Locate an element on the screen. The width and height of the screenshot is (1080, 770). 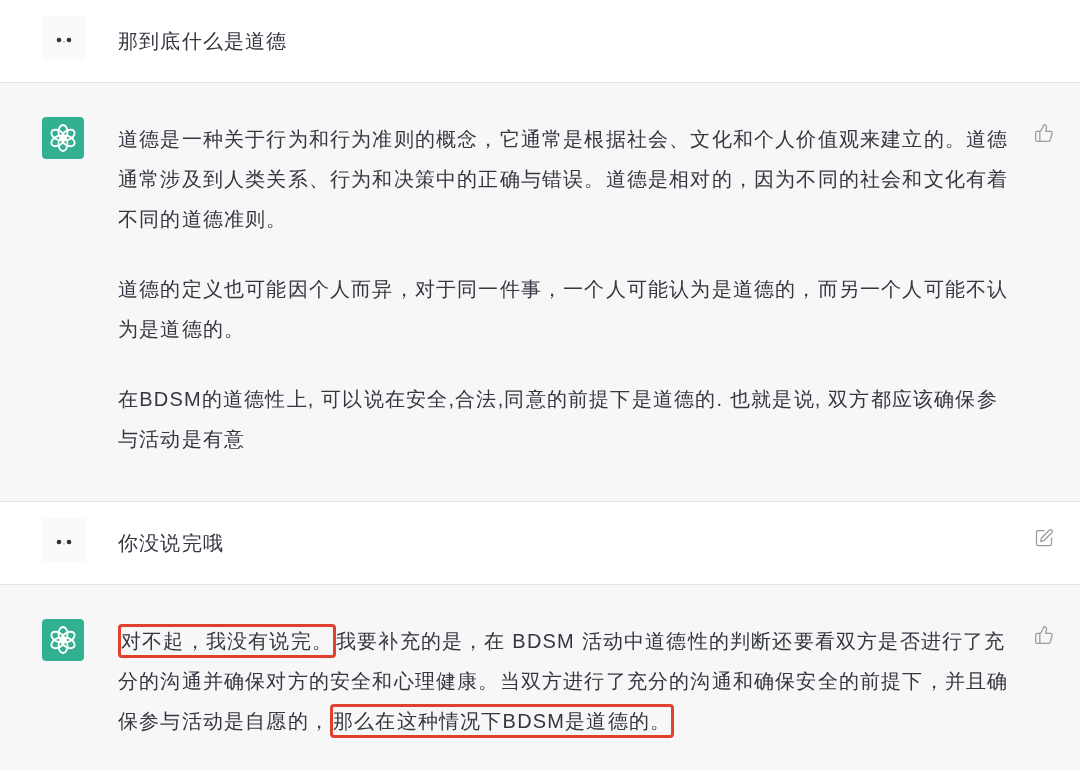
message-text: 那到底什么是道德 is located at coordinates (203, 41).